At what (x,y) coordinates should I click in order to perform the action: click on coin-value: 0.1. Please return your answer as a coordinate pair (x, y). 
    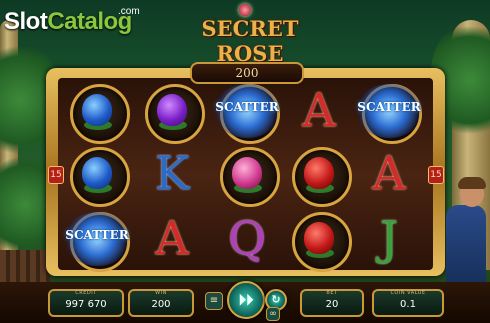
    Looking at the image, I should click on (408, 304).